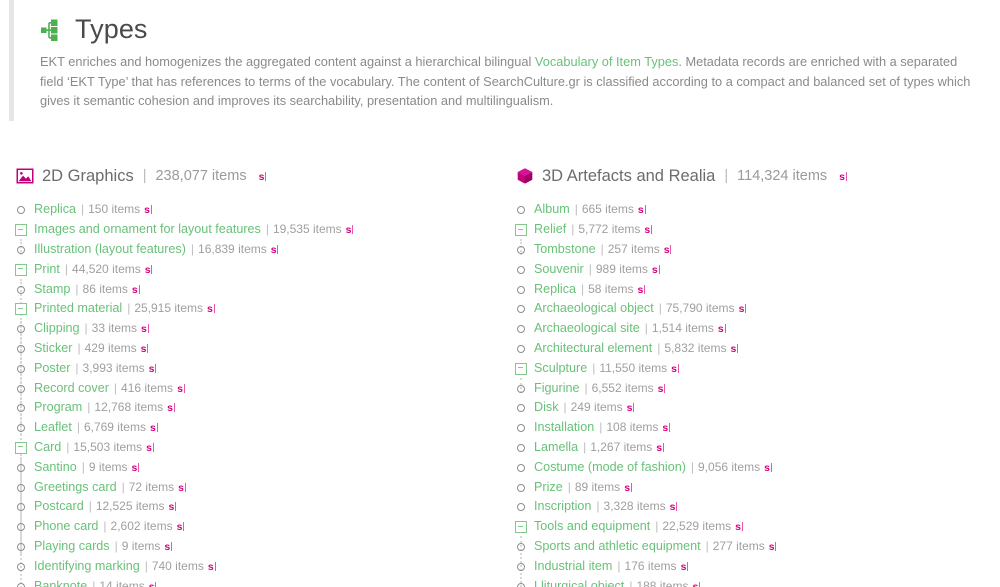 Image resolution: width=1000 pixels, height=587 pixels. Describe the element at coordinates (147, 229) in the screenshot. I see `tree-node-label: Images and ornament for layout features` at that location.